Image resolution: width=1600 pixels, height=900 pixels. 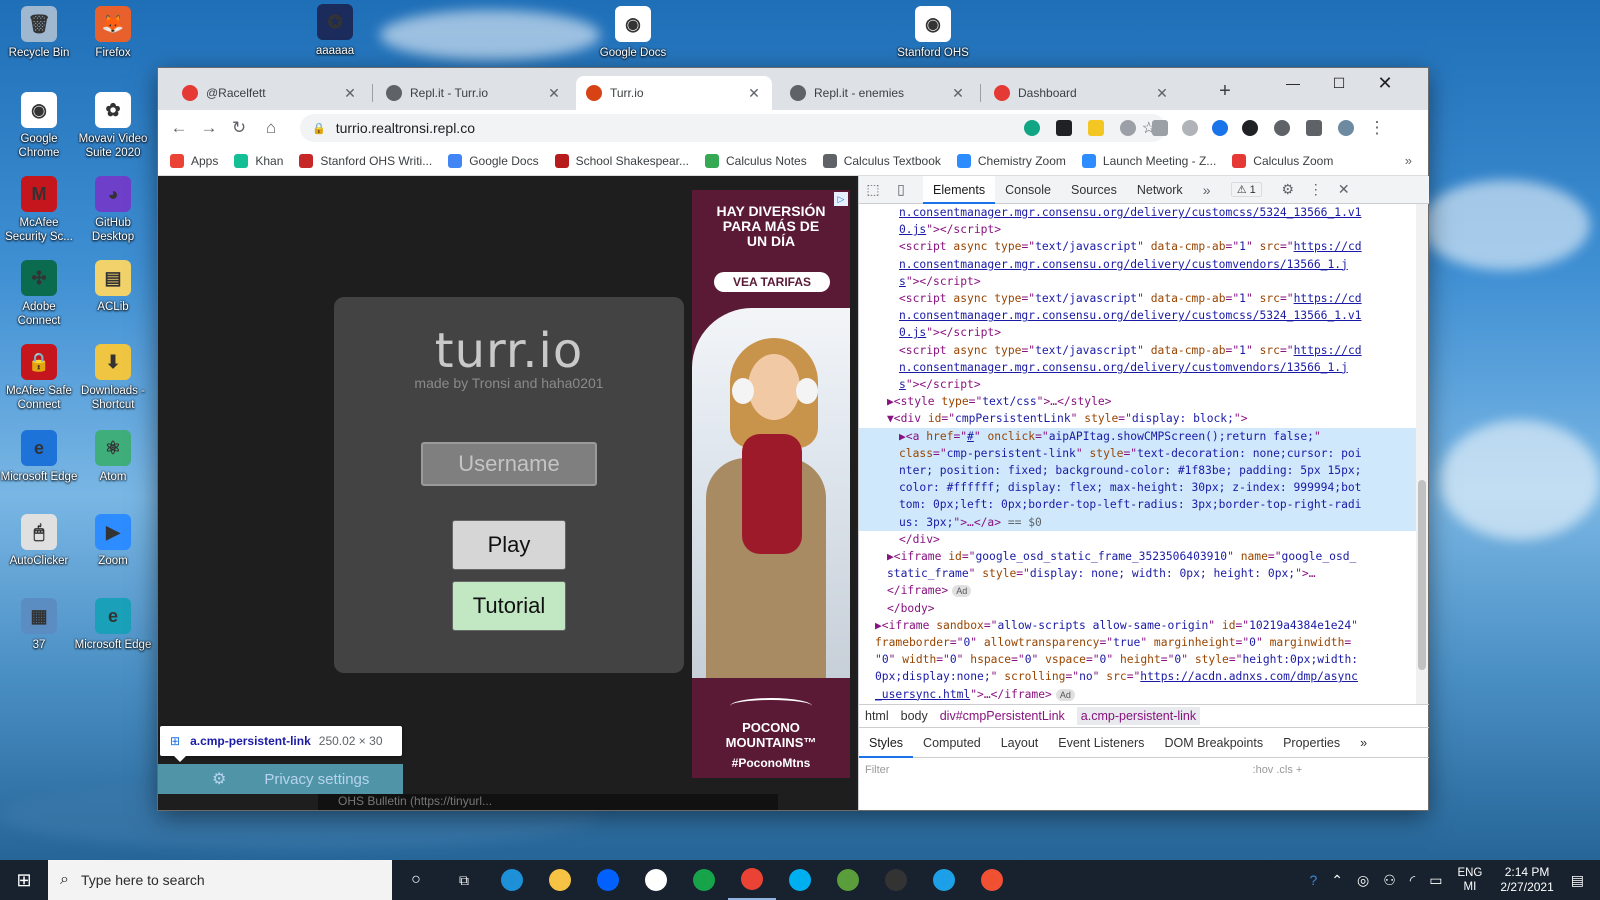 What do you see at coordinates (1422, 575) in the screenshot?
I see `scrollbar-thumb` at bounding box center [1422, 575].